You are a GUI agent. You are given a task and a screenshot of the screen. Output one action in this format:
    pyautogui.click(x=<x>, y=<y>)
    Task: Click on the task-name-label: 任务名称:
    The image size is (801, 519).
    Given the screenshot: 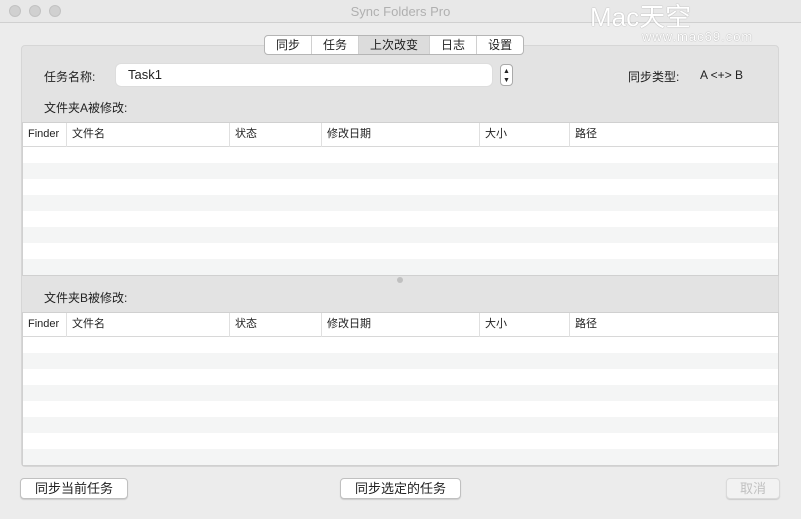 What is the action you would take?
    pyautogui.click(x=70, y=77)
    